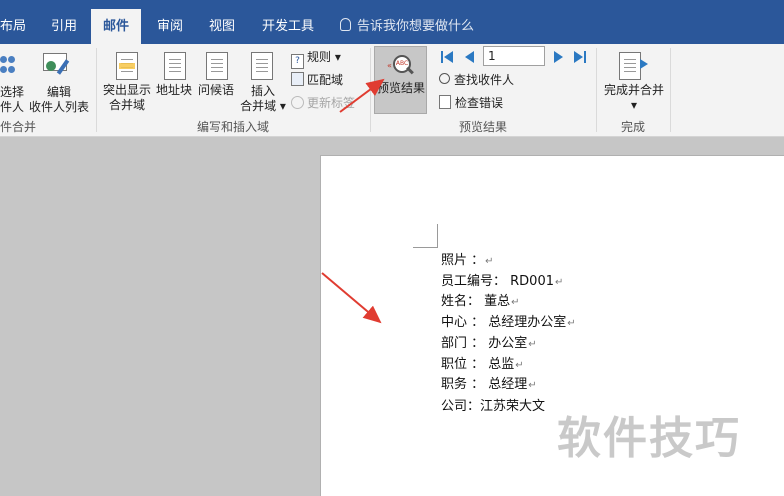  Describe the element at coordinates (353, 201) in the screenshot. I see `annotation-arrows` at that location.